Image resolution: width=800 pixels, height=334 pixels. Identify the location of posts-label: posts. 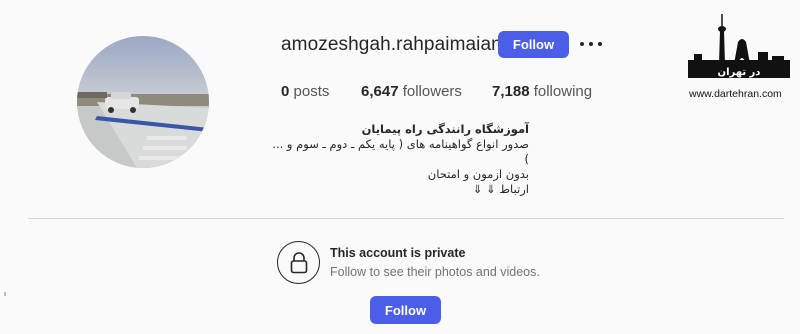
(311, 91).